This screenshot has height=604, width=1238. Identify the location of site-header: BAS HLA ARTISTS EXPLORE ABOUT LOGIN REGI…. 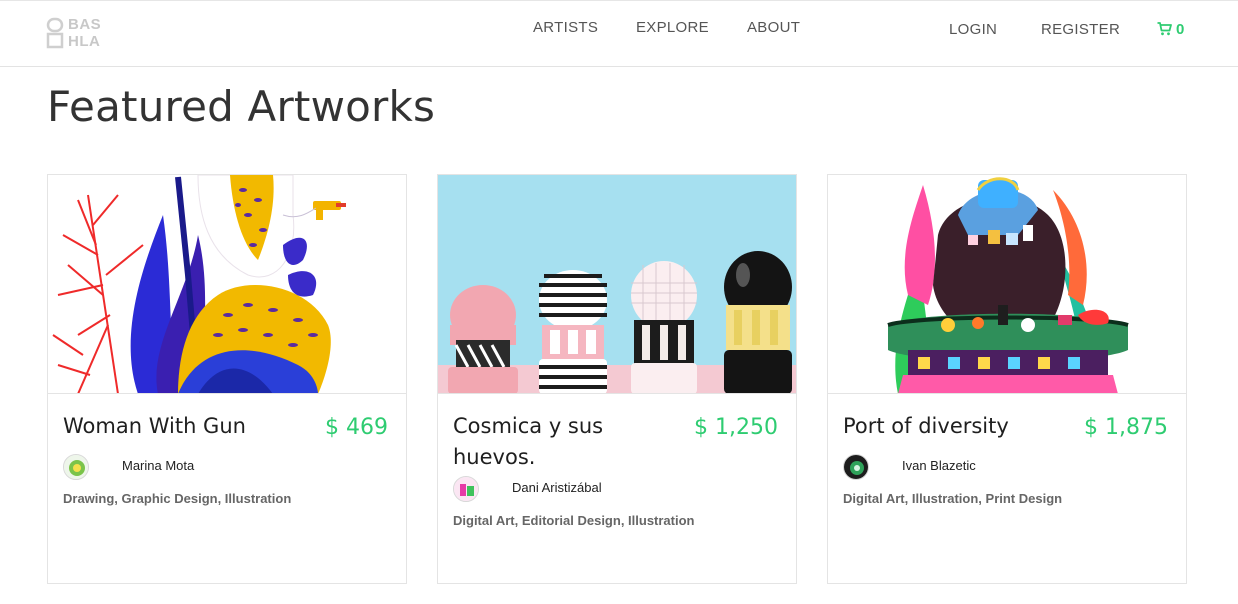
(619, 33).